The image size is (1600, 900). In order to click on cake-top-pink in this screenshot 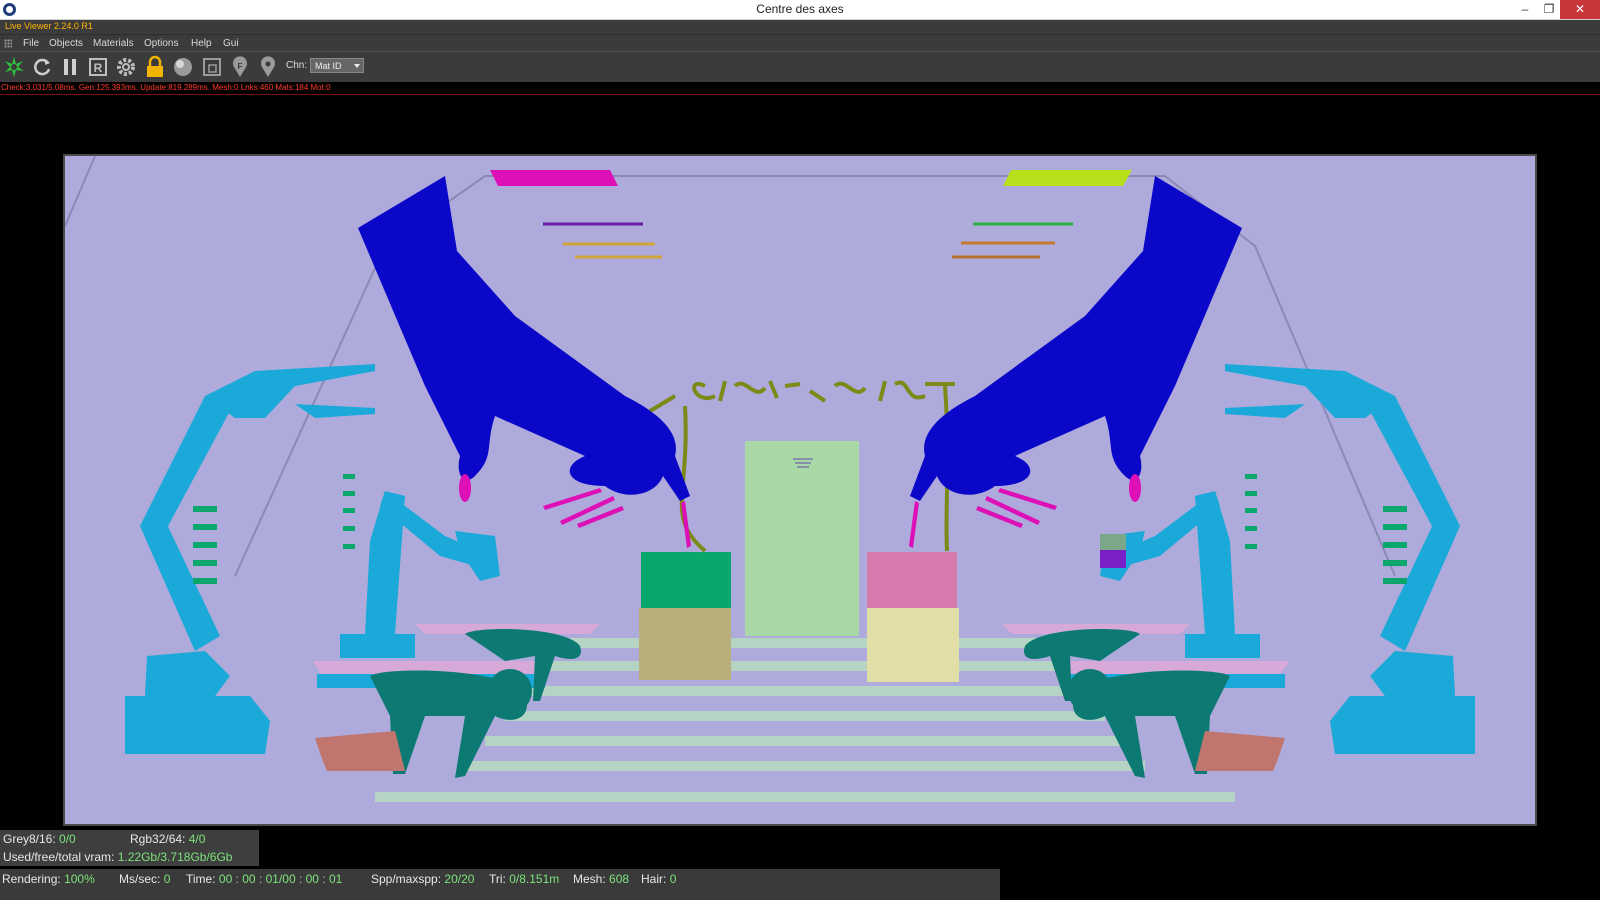, I will do `click(912, 580)`.